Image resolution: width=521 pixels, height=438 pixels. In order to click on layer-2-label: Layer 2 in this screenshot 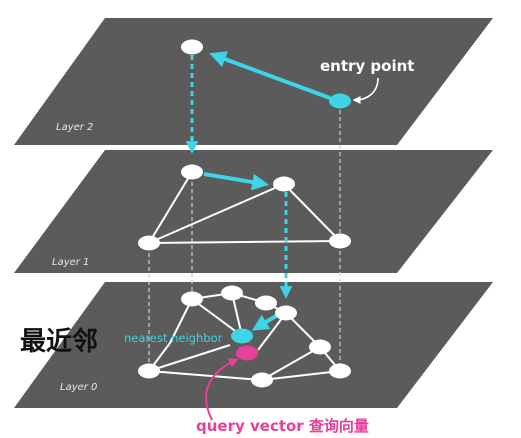, I will do `click(74, 127)`.